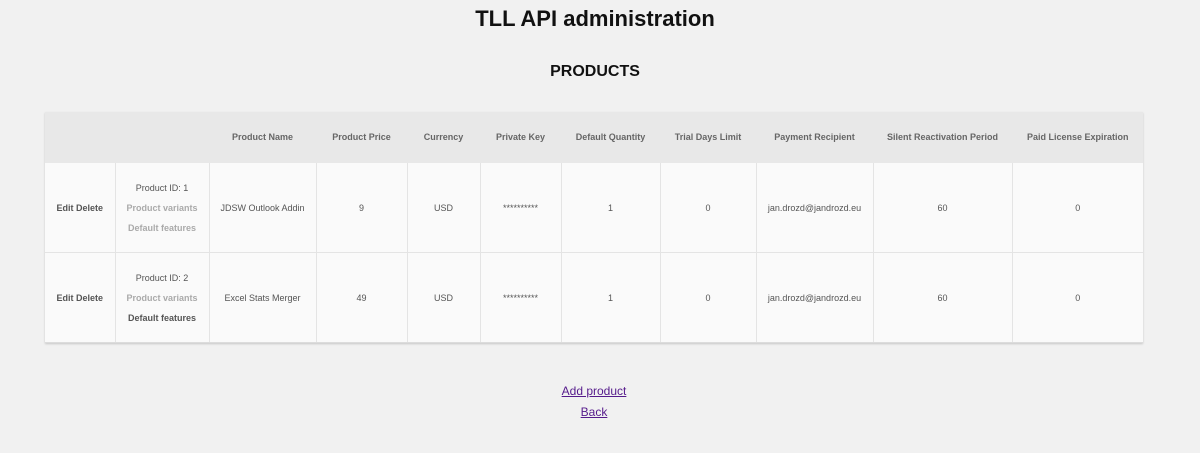 This screenshot has width=1200, height=453. I want to click on product-price-cell: 49, so click(361, 297).